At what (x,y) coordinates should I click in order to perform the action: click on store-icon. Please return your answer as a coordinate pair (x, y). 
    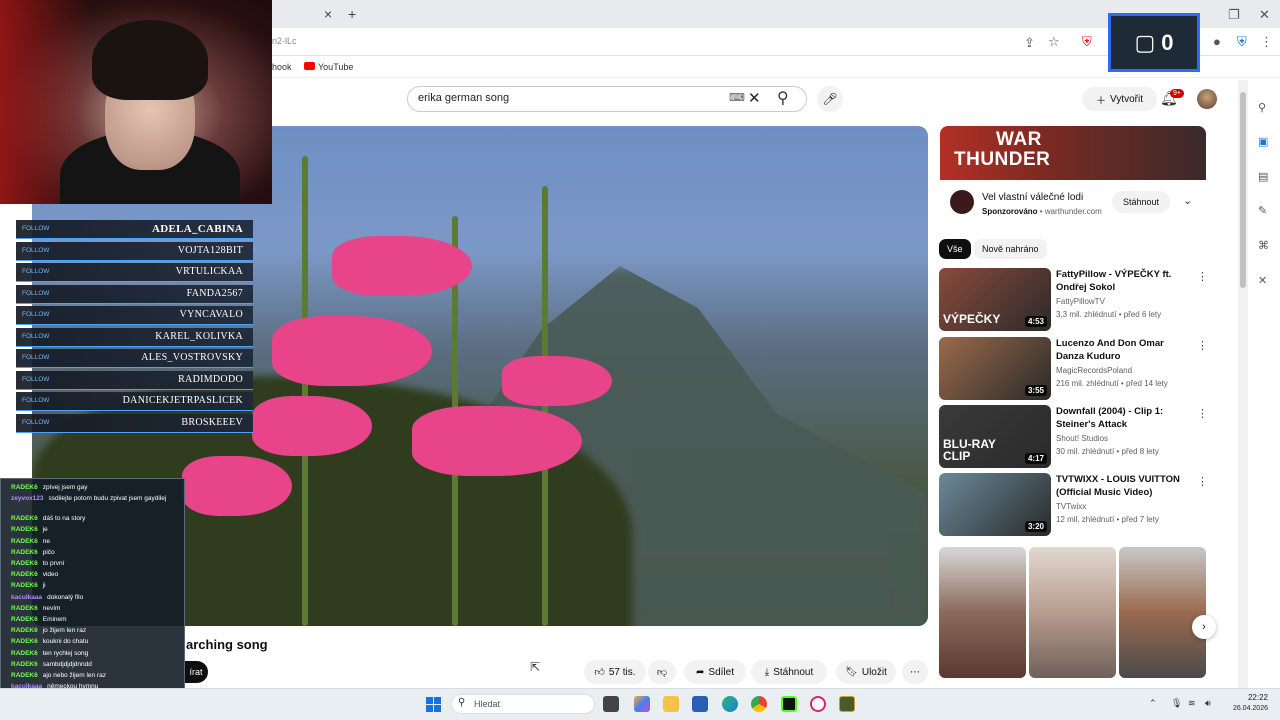
    Looking at the image, I should click on (700, 704).